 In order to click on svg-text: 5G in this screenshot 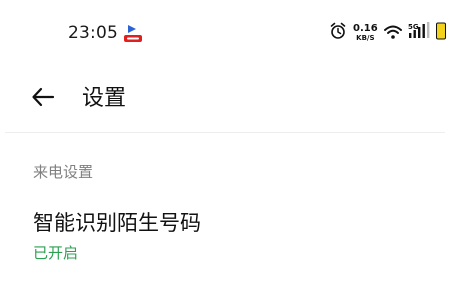, I will do `click(413, 27)`.